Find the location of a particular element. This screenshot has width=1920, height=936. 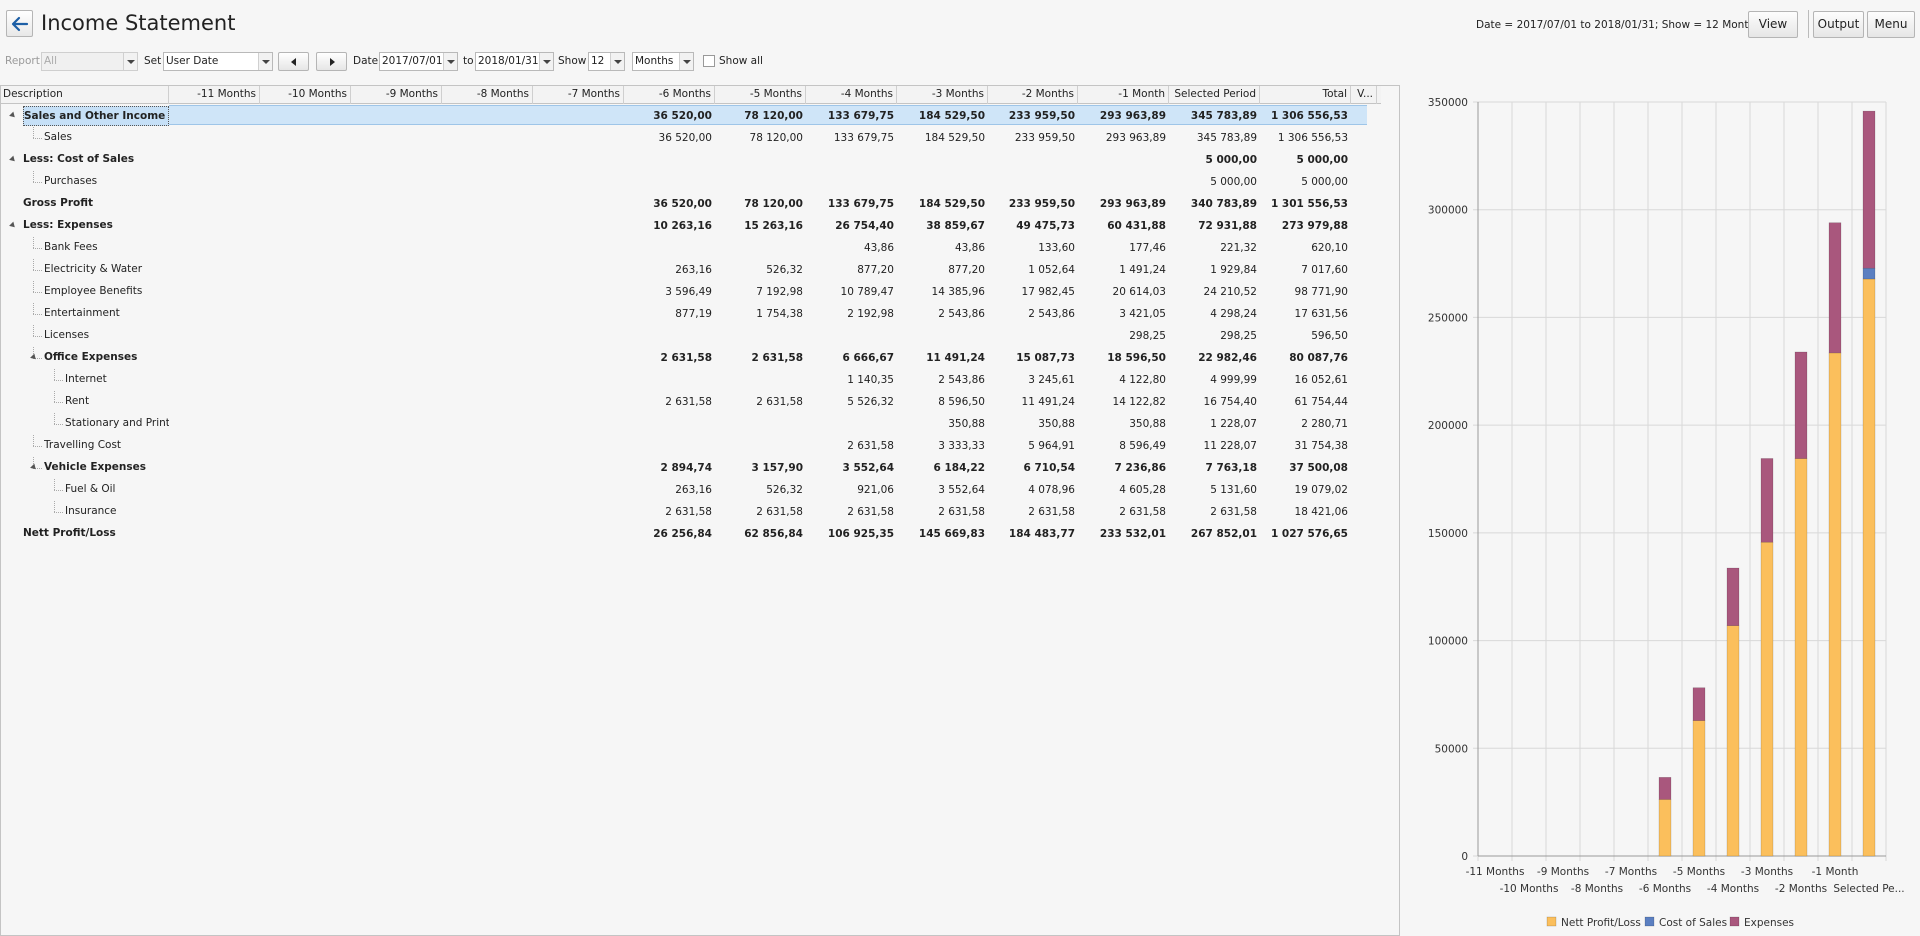

column-header: -10 Months is located at coordinates (305, 95).